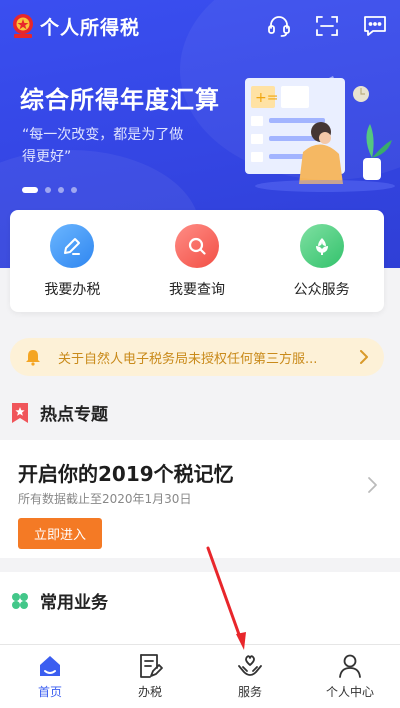  I want to click on headset-icon, so click(279, 26).